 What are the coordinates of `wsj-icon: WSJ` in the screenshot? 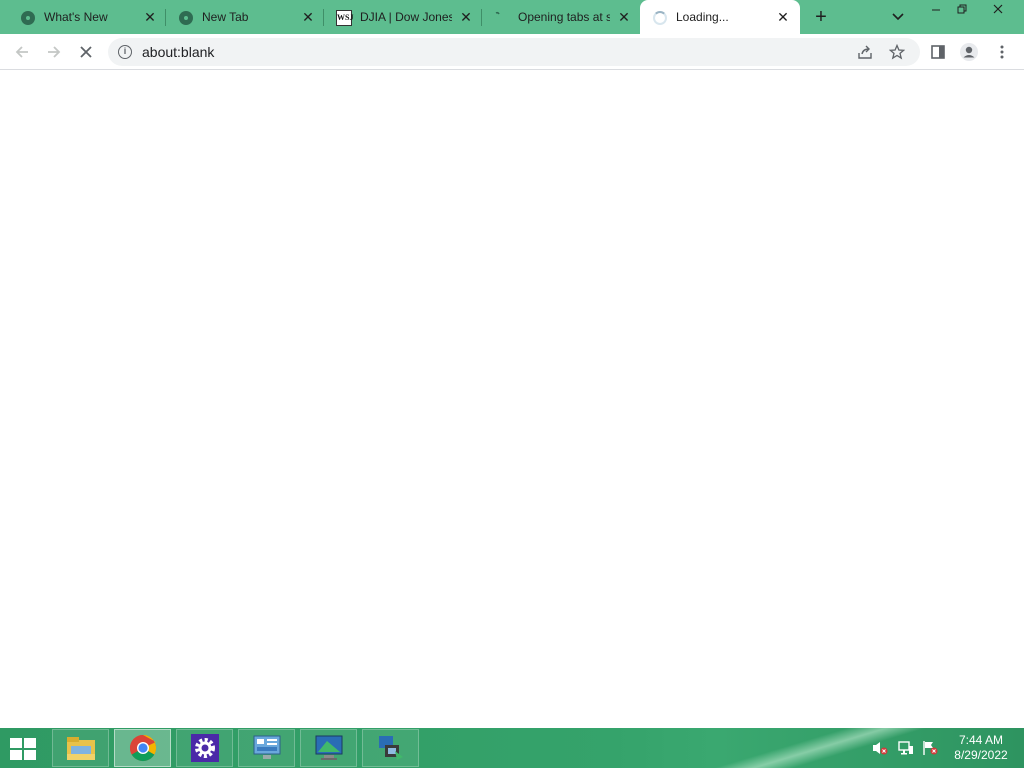 It's located at (344, 18).